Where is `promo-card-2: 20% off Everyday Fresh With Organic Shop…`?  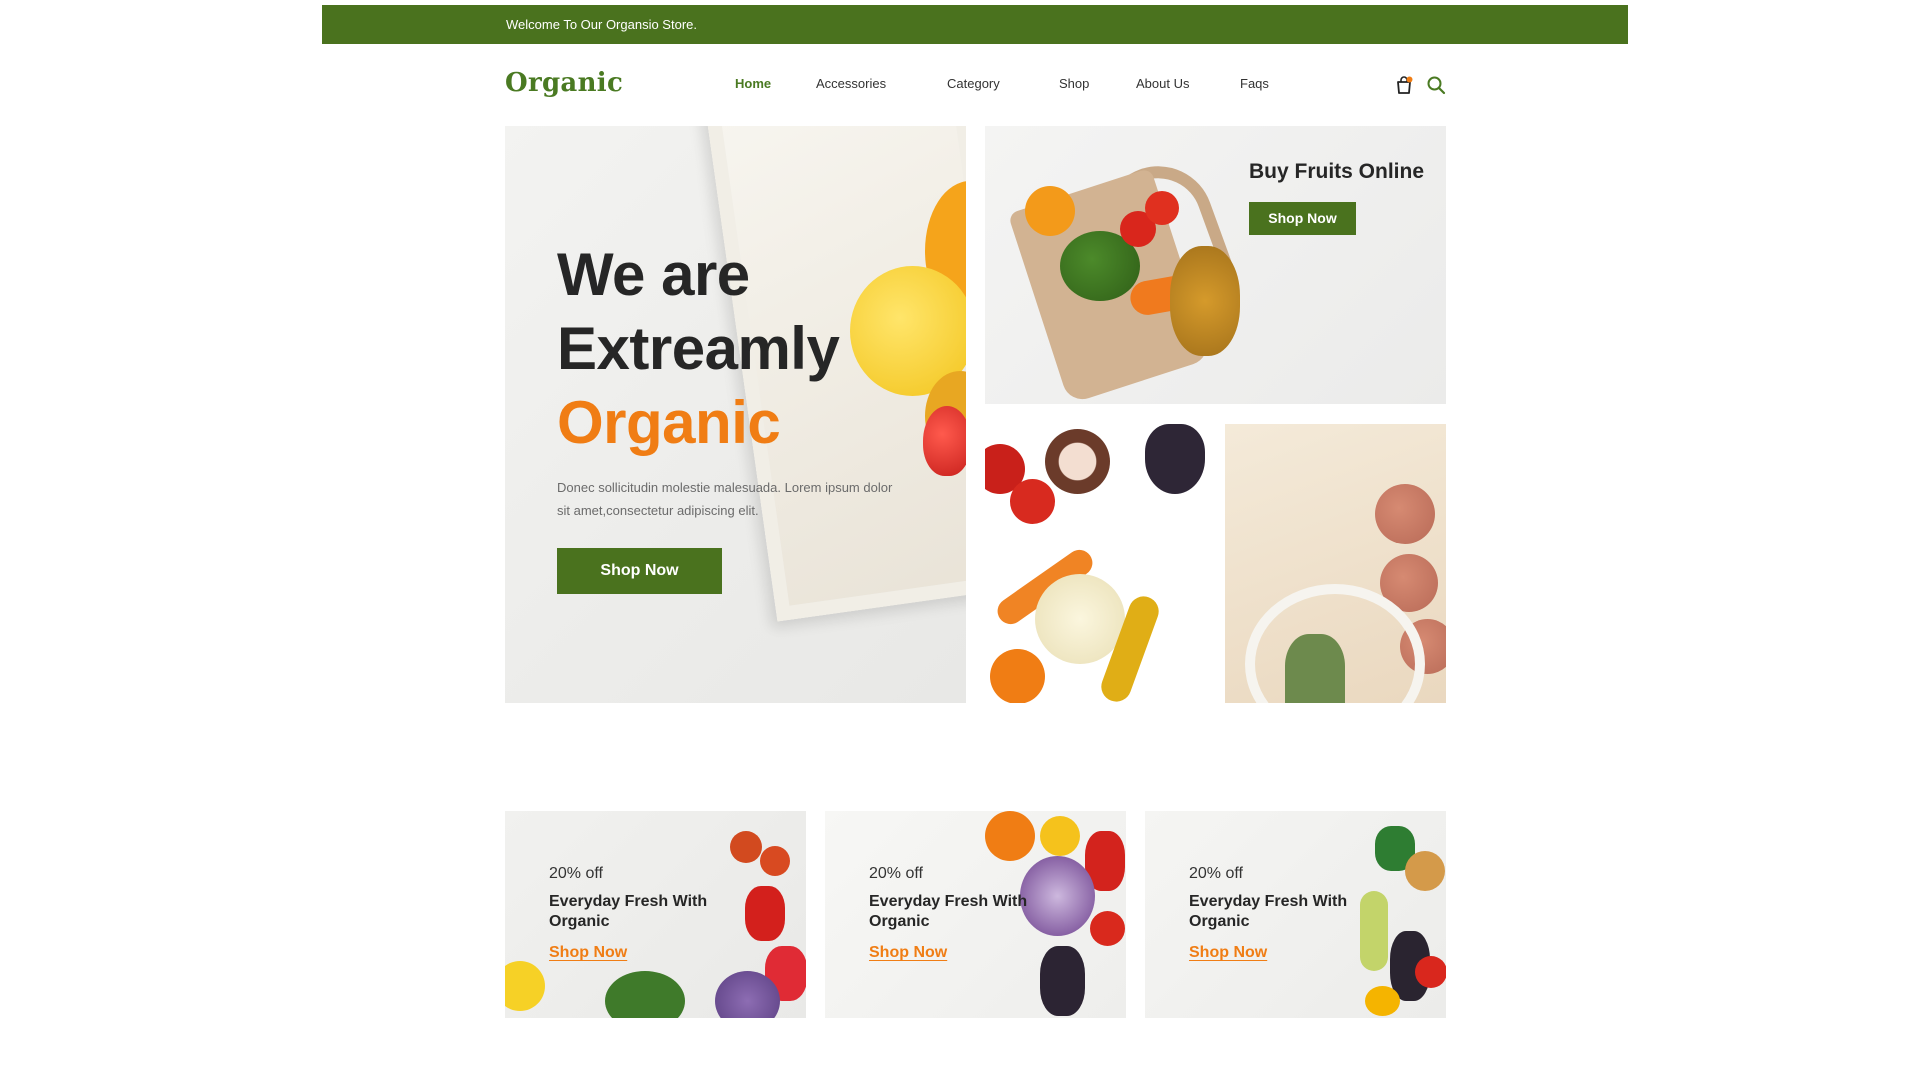 promo-card-2: 20% off Everyday Fresh With Organic Shop… is located at coordinates (975, 914).